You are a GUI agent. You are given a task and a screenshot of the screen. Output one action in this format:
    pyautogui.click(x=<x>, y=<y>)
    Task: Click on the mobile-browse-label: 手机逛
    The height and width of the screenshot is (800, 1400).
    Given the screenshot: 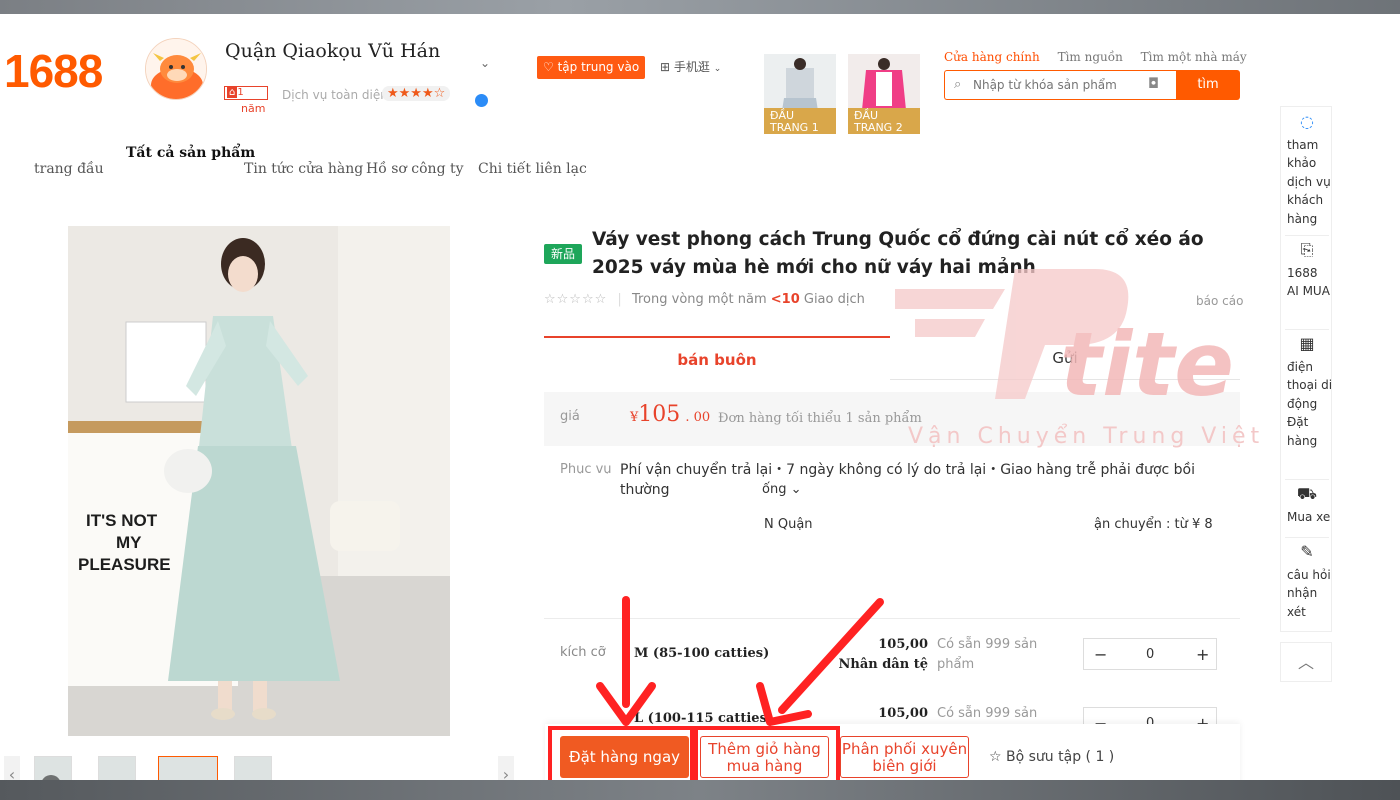 What is the action you would take?
    pyautogui.click(x=691, y=67)
    